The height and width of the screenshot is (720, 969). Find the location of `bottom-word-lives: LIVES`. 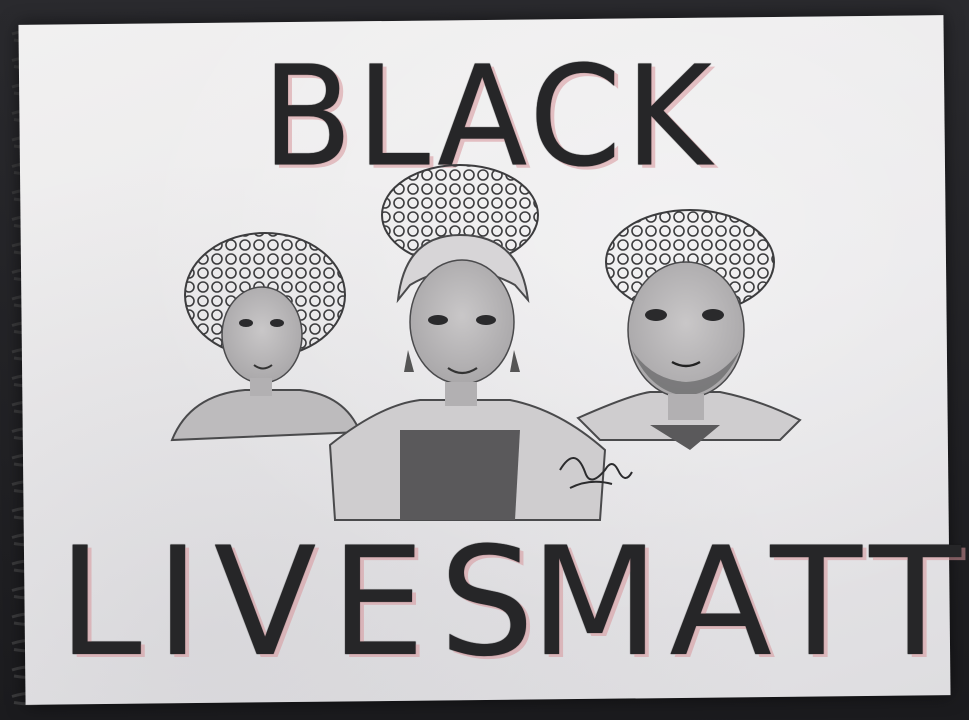

bottom-word-lives: LIVES is located at coordinates (303, 603).